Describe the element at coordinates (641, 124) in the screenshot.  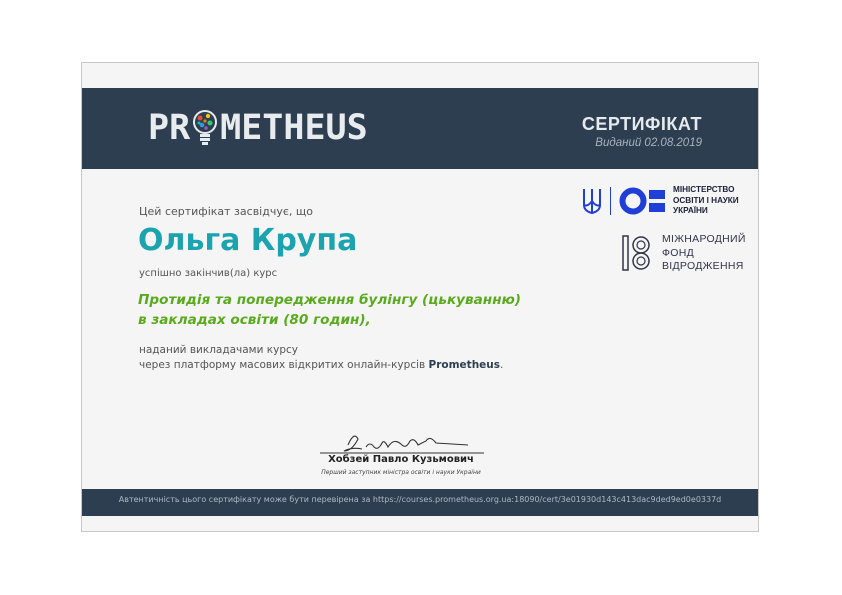
I see `certificate-title: СЕРТИФІКАТ` at that location.